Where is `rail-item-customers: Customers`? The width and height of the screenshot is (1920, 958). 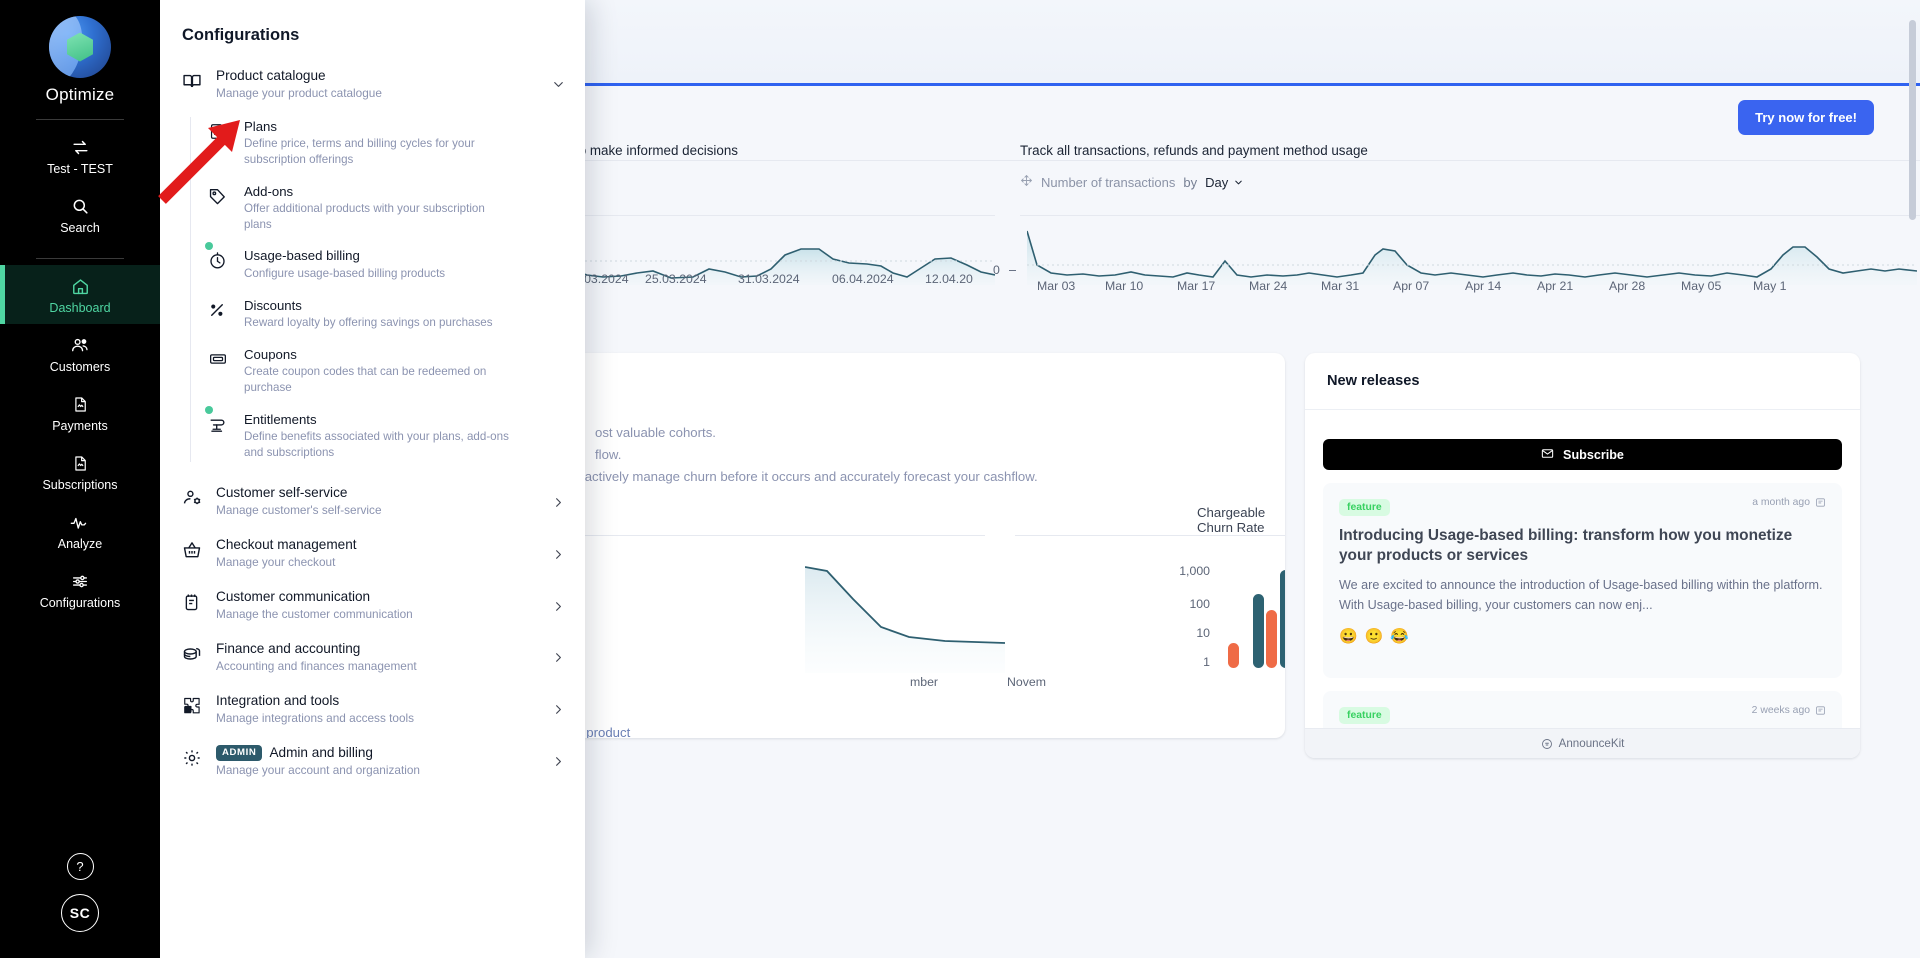 rail-item-customers: Customers is located at coordinates (80, 353).